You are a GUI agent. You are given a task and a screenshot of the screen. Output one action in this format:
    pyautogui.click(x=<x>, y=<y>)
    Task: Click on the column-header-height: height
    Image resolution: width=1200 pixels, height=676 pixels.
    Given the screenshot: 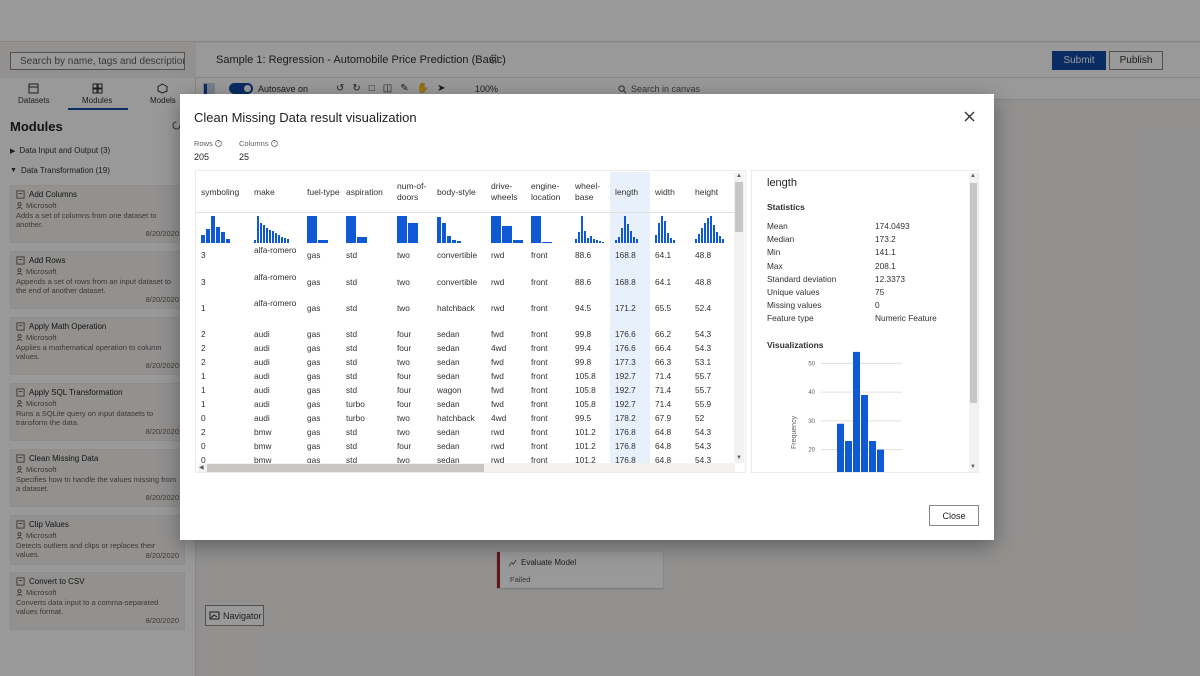 What is the action you would take?
    pyautogui.click(x=713, y=192)
    